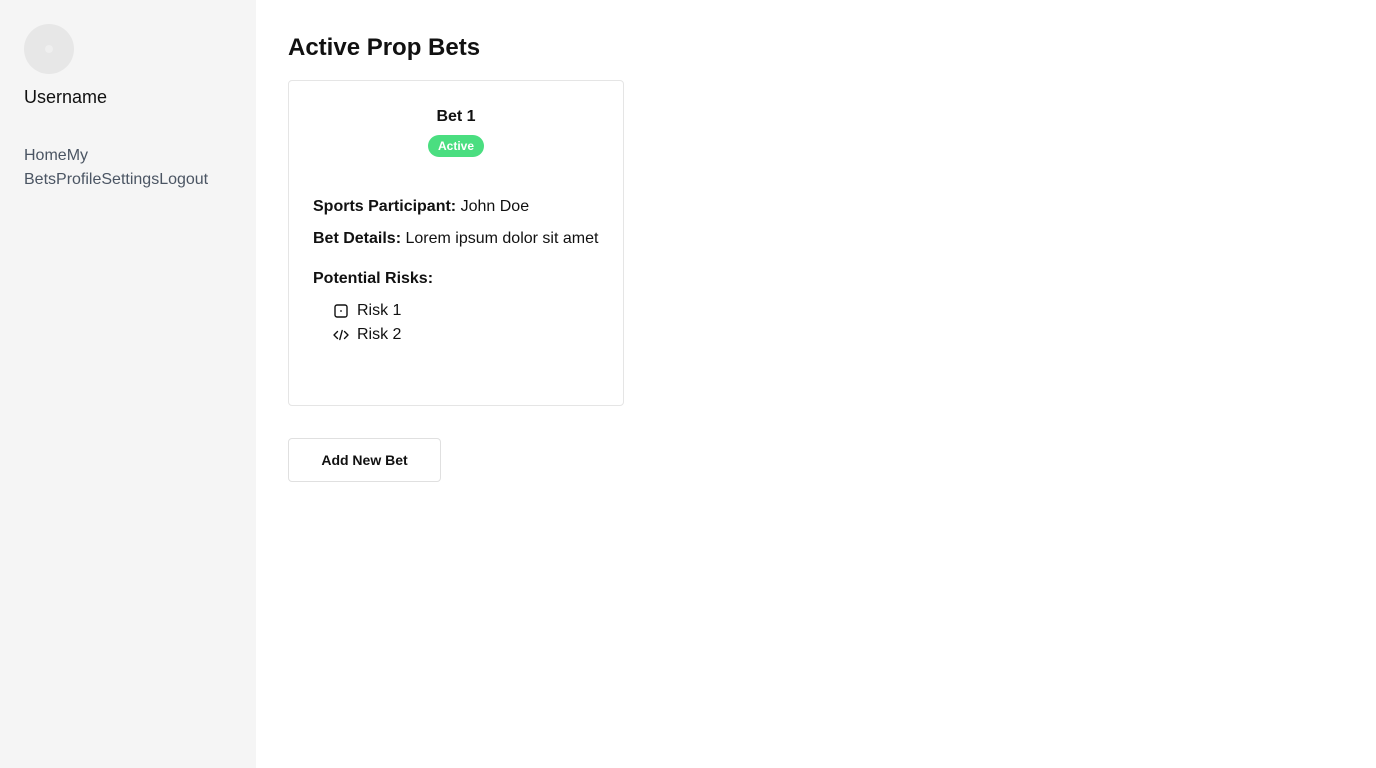  Describe the element at coordinates (128, 168) in the screenshot. I see `sidebar-nav: HomeMy BetsProfileSettingsLogout` at that location.